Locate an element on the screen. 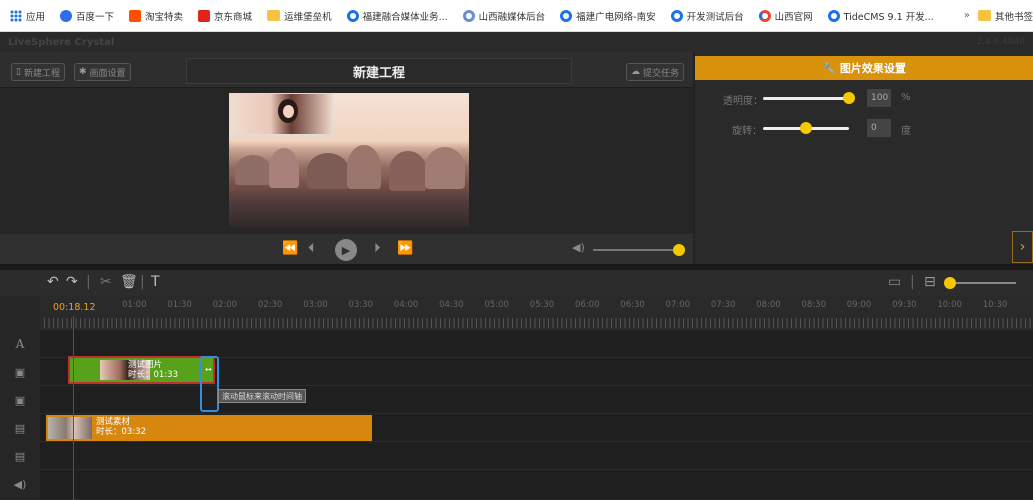  fast-forward-icon: ⏩ is located at coordinates (405, 248).